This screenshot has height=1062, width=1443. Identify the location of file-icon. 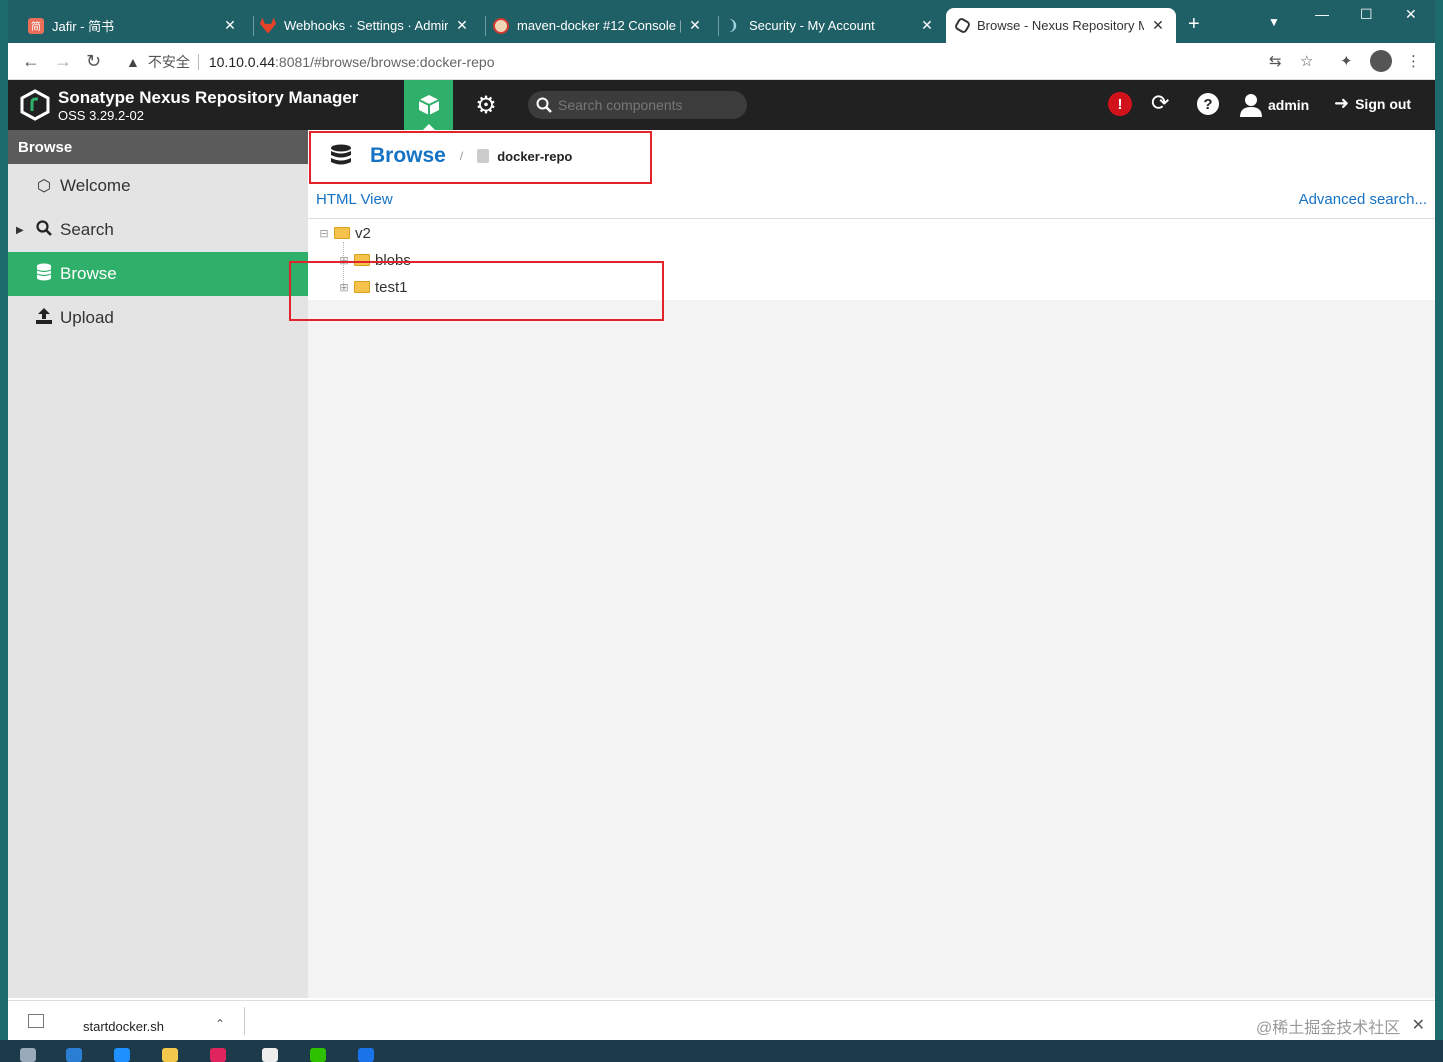
(36, 1021).